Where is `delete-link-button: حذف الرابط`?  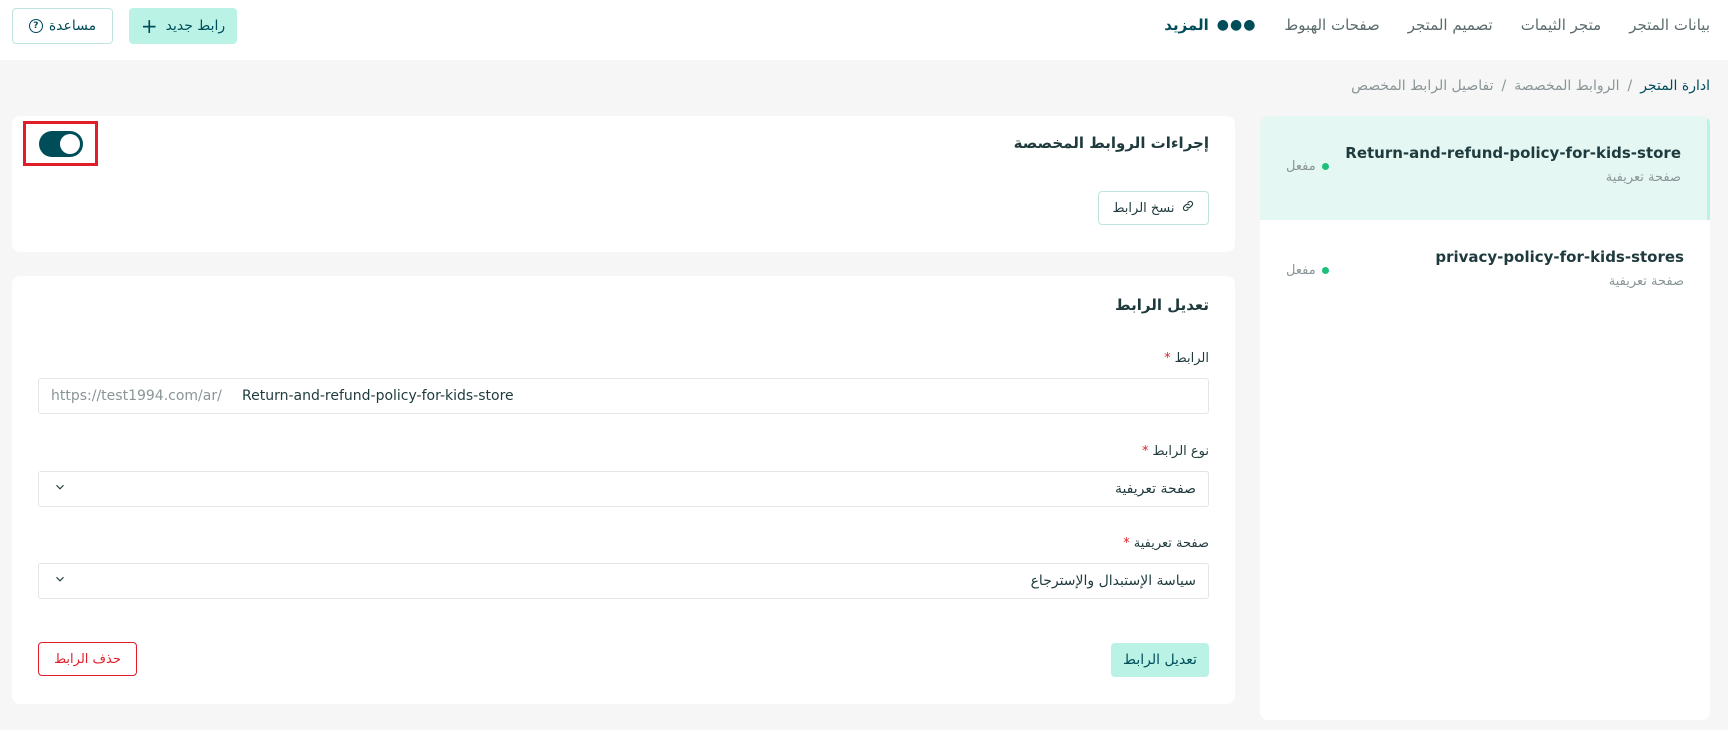
delete-link-button: حذف الرابط is located at coordinates (87, 659).